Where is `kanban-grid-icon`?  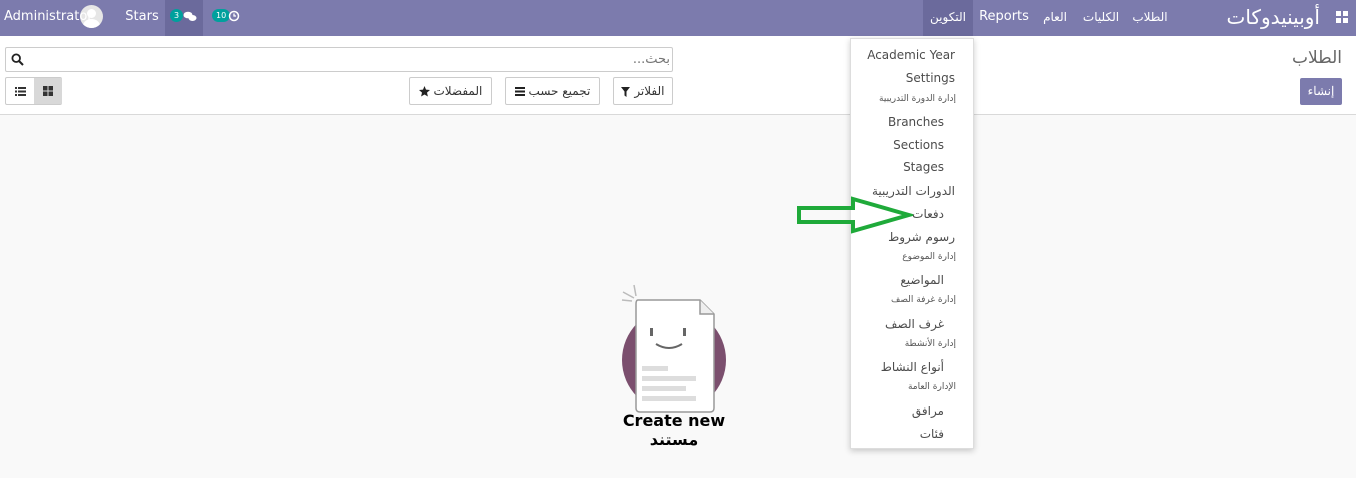
kanban-grid-icon is located at coordinates (48, 91).